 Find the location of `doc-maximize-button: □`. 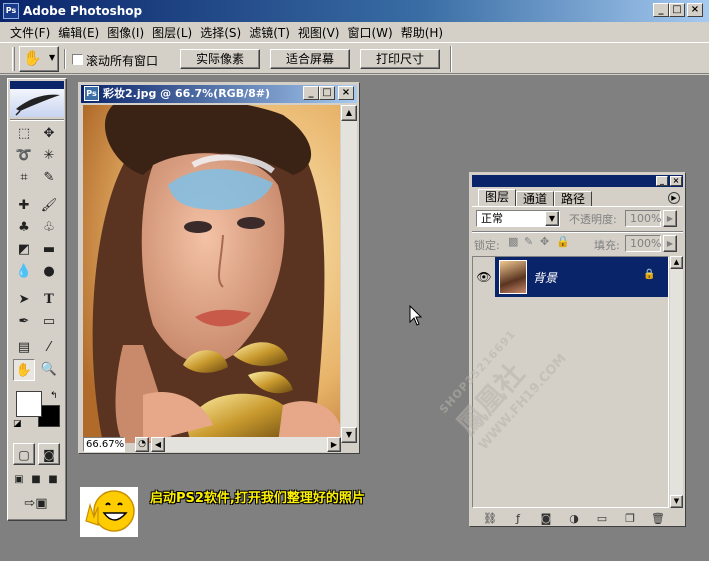

doc-maximize-button: □ is located at coordinates (327, 93).